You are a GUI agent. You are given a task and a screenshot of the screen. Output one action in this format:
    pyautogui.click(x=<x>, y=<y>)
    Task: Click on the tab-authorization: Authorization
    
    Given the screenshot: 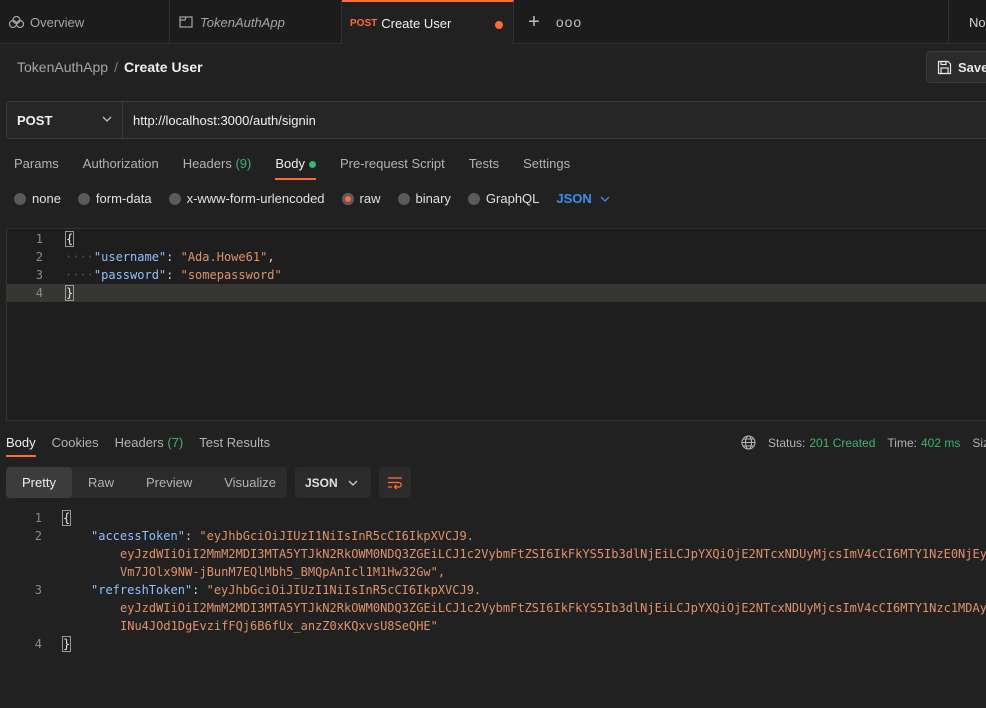 What is the action you would take?
    pyautogui.click(x=121, y=168)
    